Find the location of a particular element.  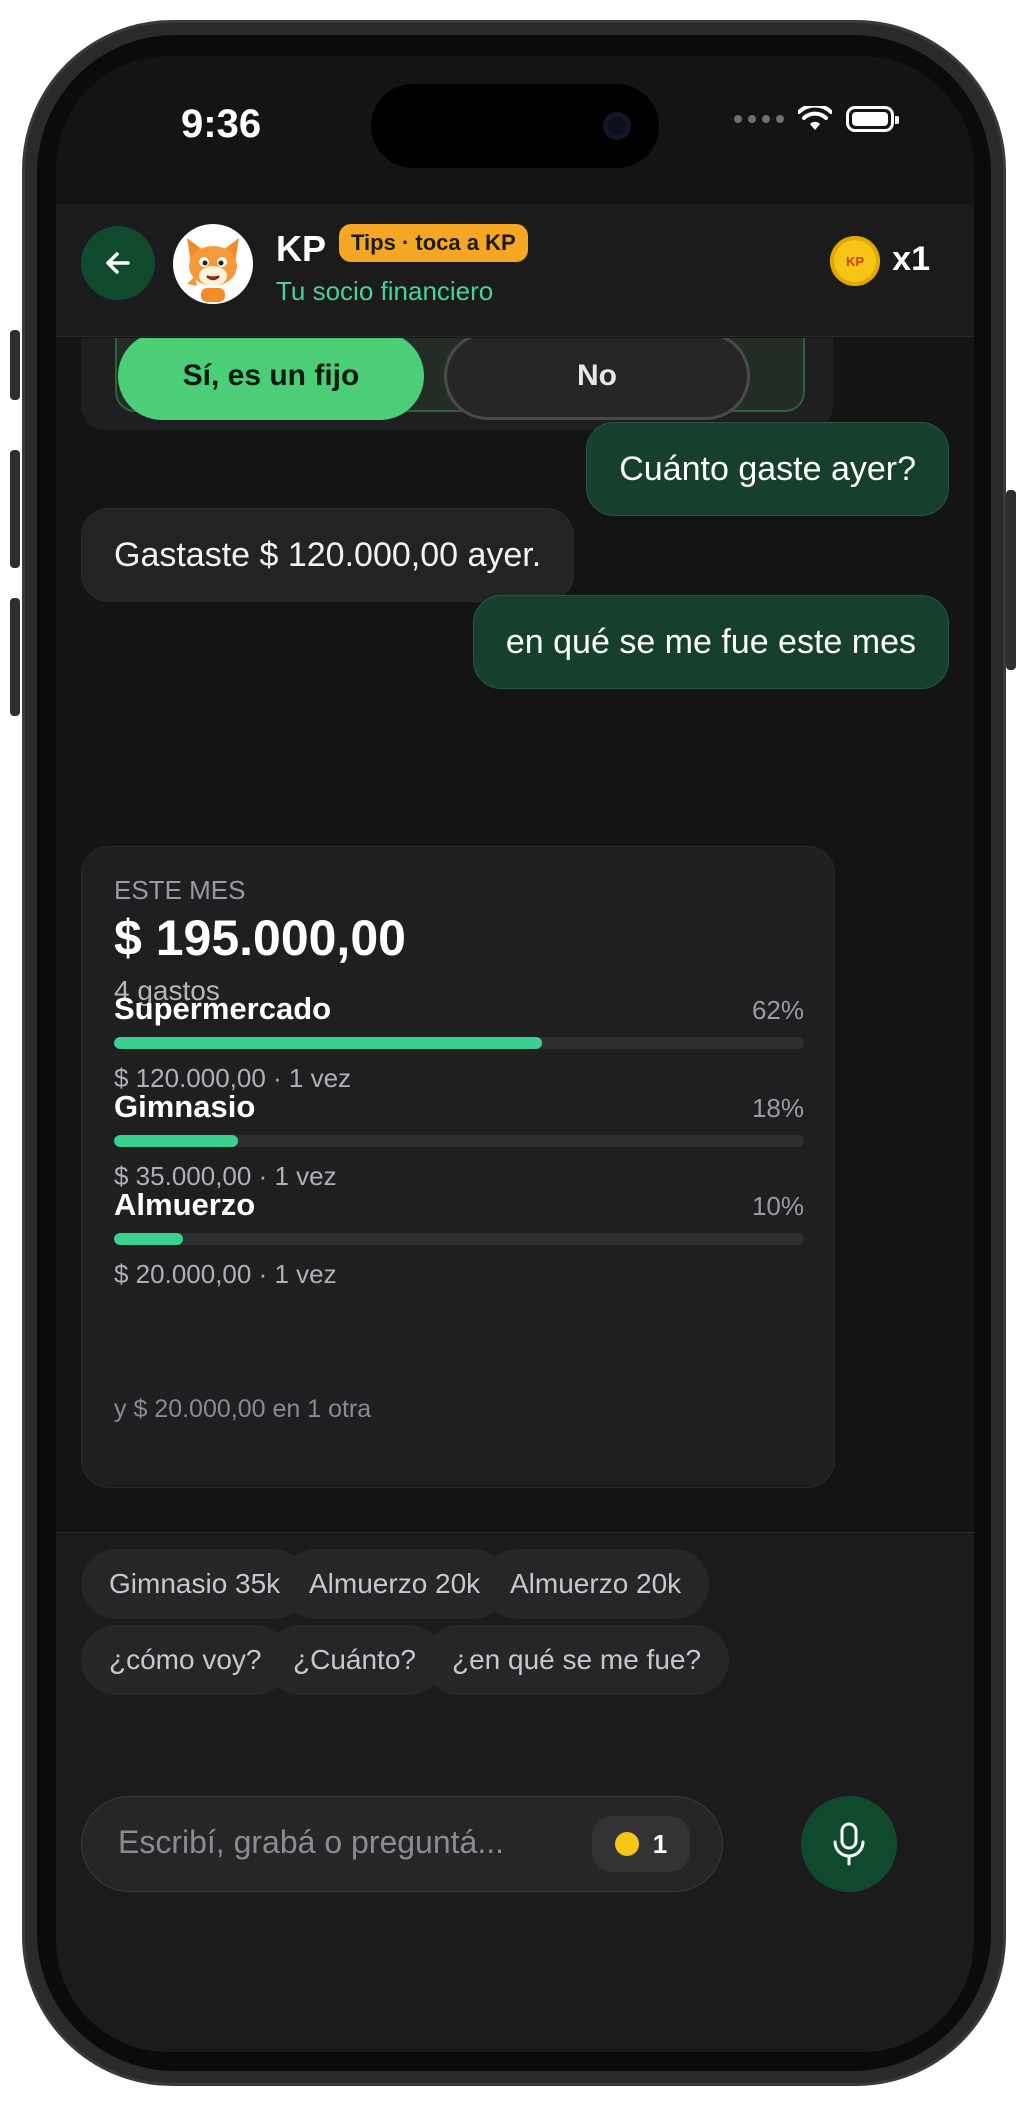

back-button is located at coordinates (118, 263).